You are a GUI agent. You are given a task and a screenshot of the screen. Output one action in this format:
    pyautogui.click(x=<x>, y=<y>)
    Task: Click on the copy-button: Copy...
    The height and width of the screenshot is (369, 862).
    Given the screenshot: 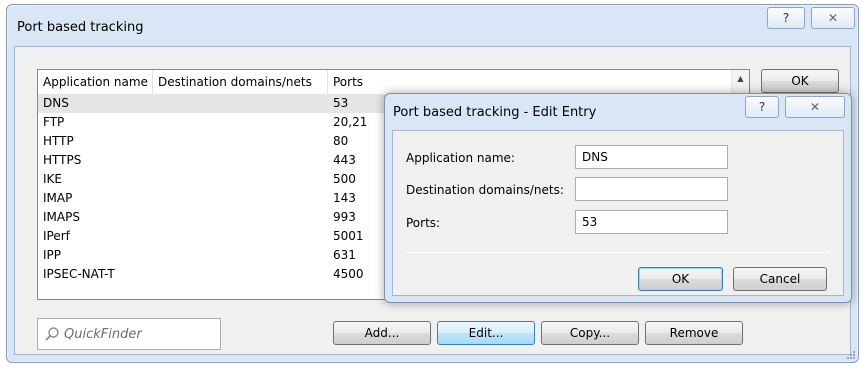 What is the action you would take?
    pyautogui.click(x=590, y=333)
    